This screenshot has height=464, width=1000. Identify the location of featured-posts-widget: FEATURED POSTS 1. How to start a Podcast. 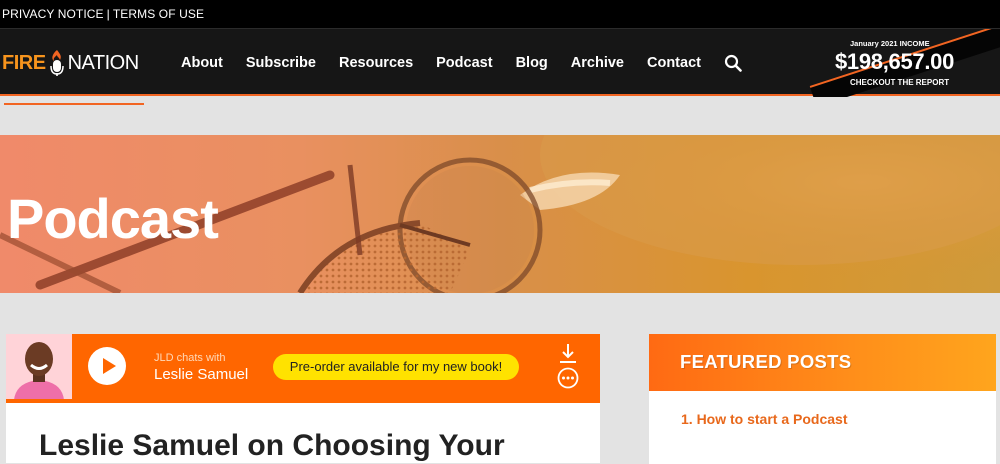
(822, 399).